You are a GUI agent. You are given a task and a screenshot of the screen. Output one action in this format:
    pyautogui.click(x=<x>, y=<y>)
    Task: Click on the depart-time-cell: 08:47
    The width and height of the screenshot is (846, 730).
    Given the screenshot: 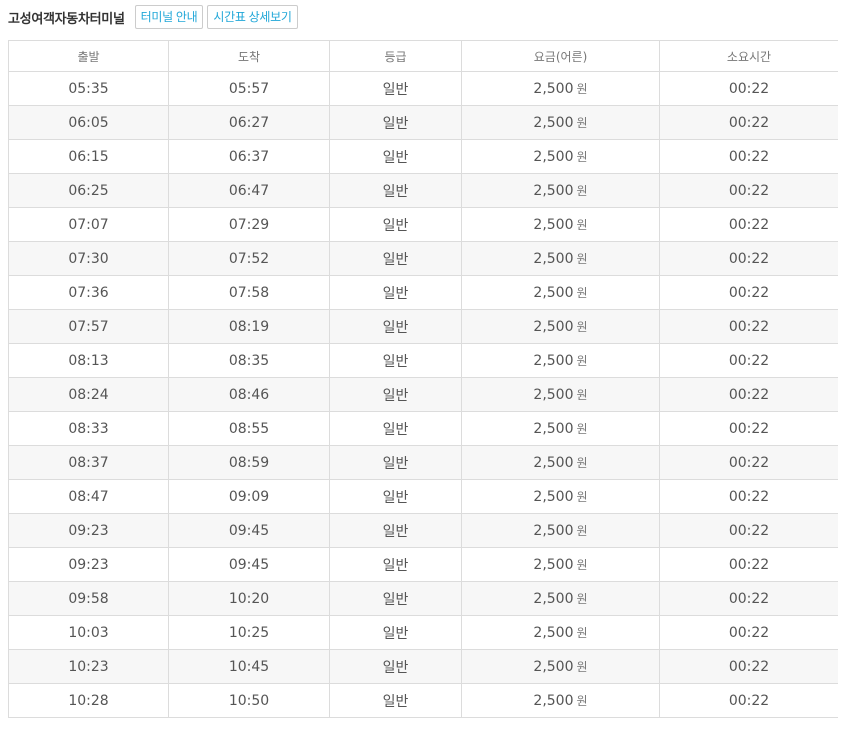 What is the action you would take?
    pyautogui.click(x=88, y=496)
    